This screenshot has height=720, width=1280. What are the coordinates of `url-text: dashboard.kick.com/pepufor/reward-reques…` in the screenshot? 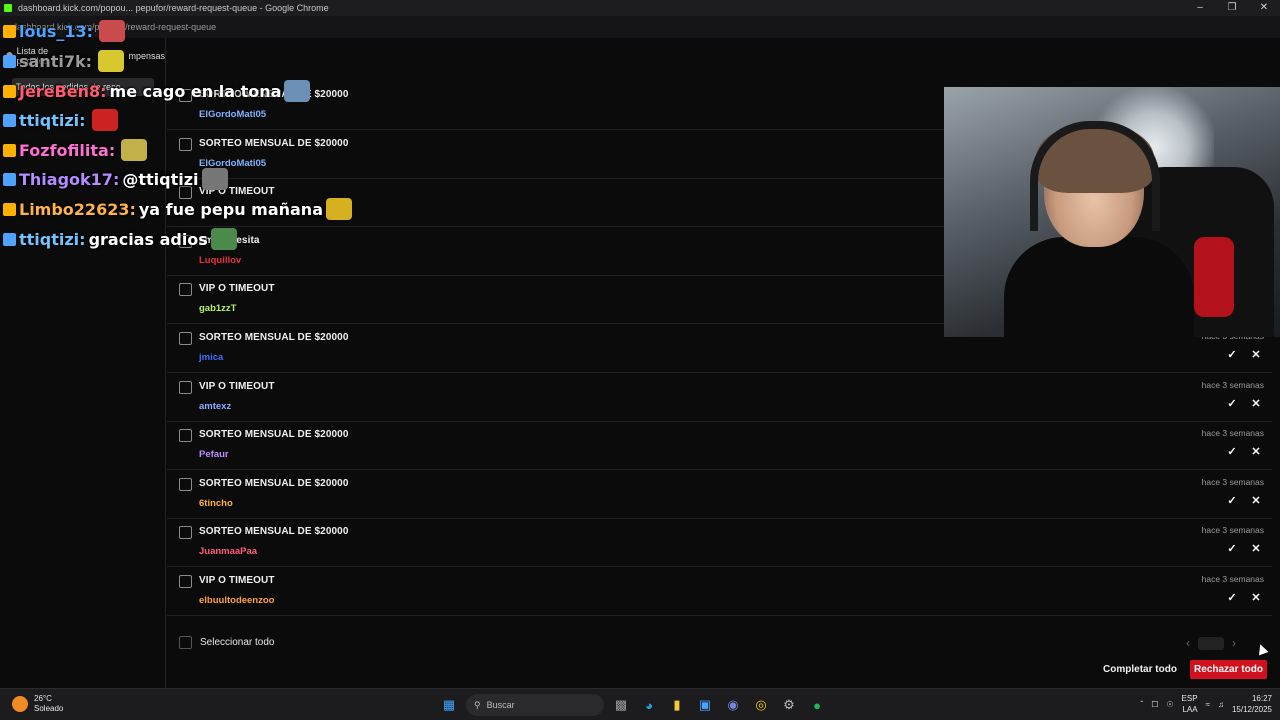 It's located at (114, 27).